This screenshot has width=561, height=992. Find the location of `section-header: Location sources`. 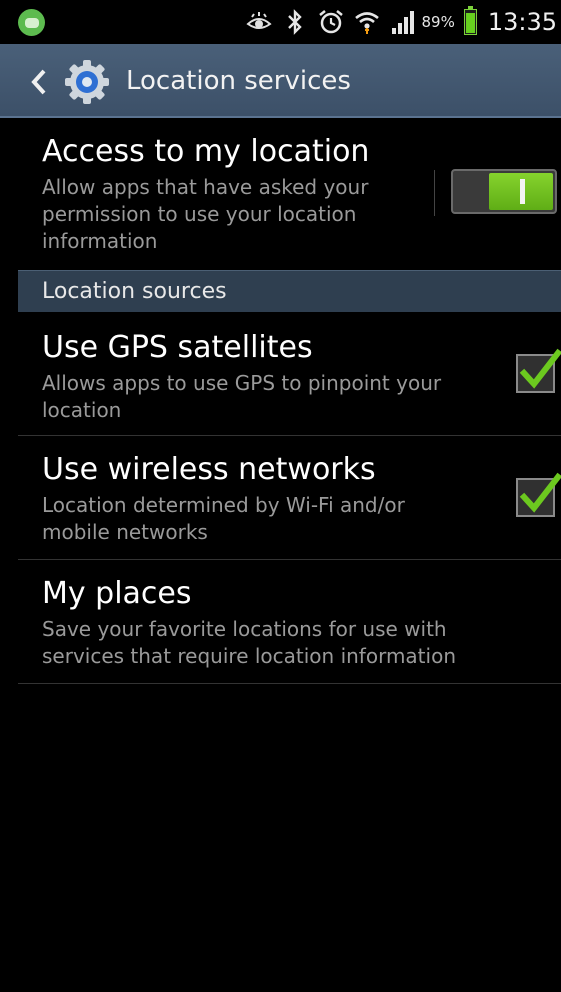

section-header: Location sources is located at coordinates (289, 291).